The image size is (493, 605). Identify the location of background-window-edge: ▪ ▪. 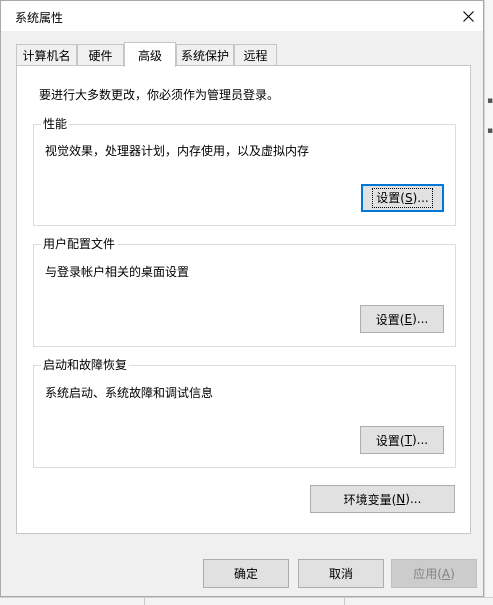
(488, 302).